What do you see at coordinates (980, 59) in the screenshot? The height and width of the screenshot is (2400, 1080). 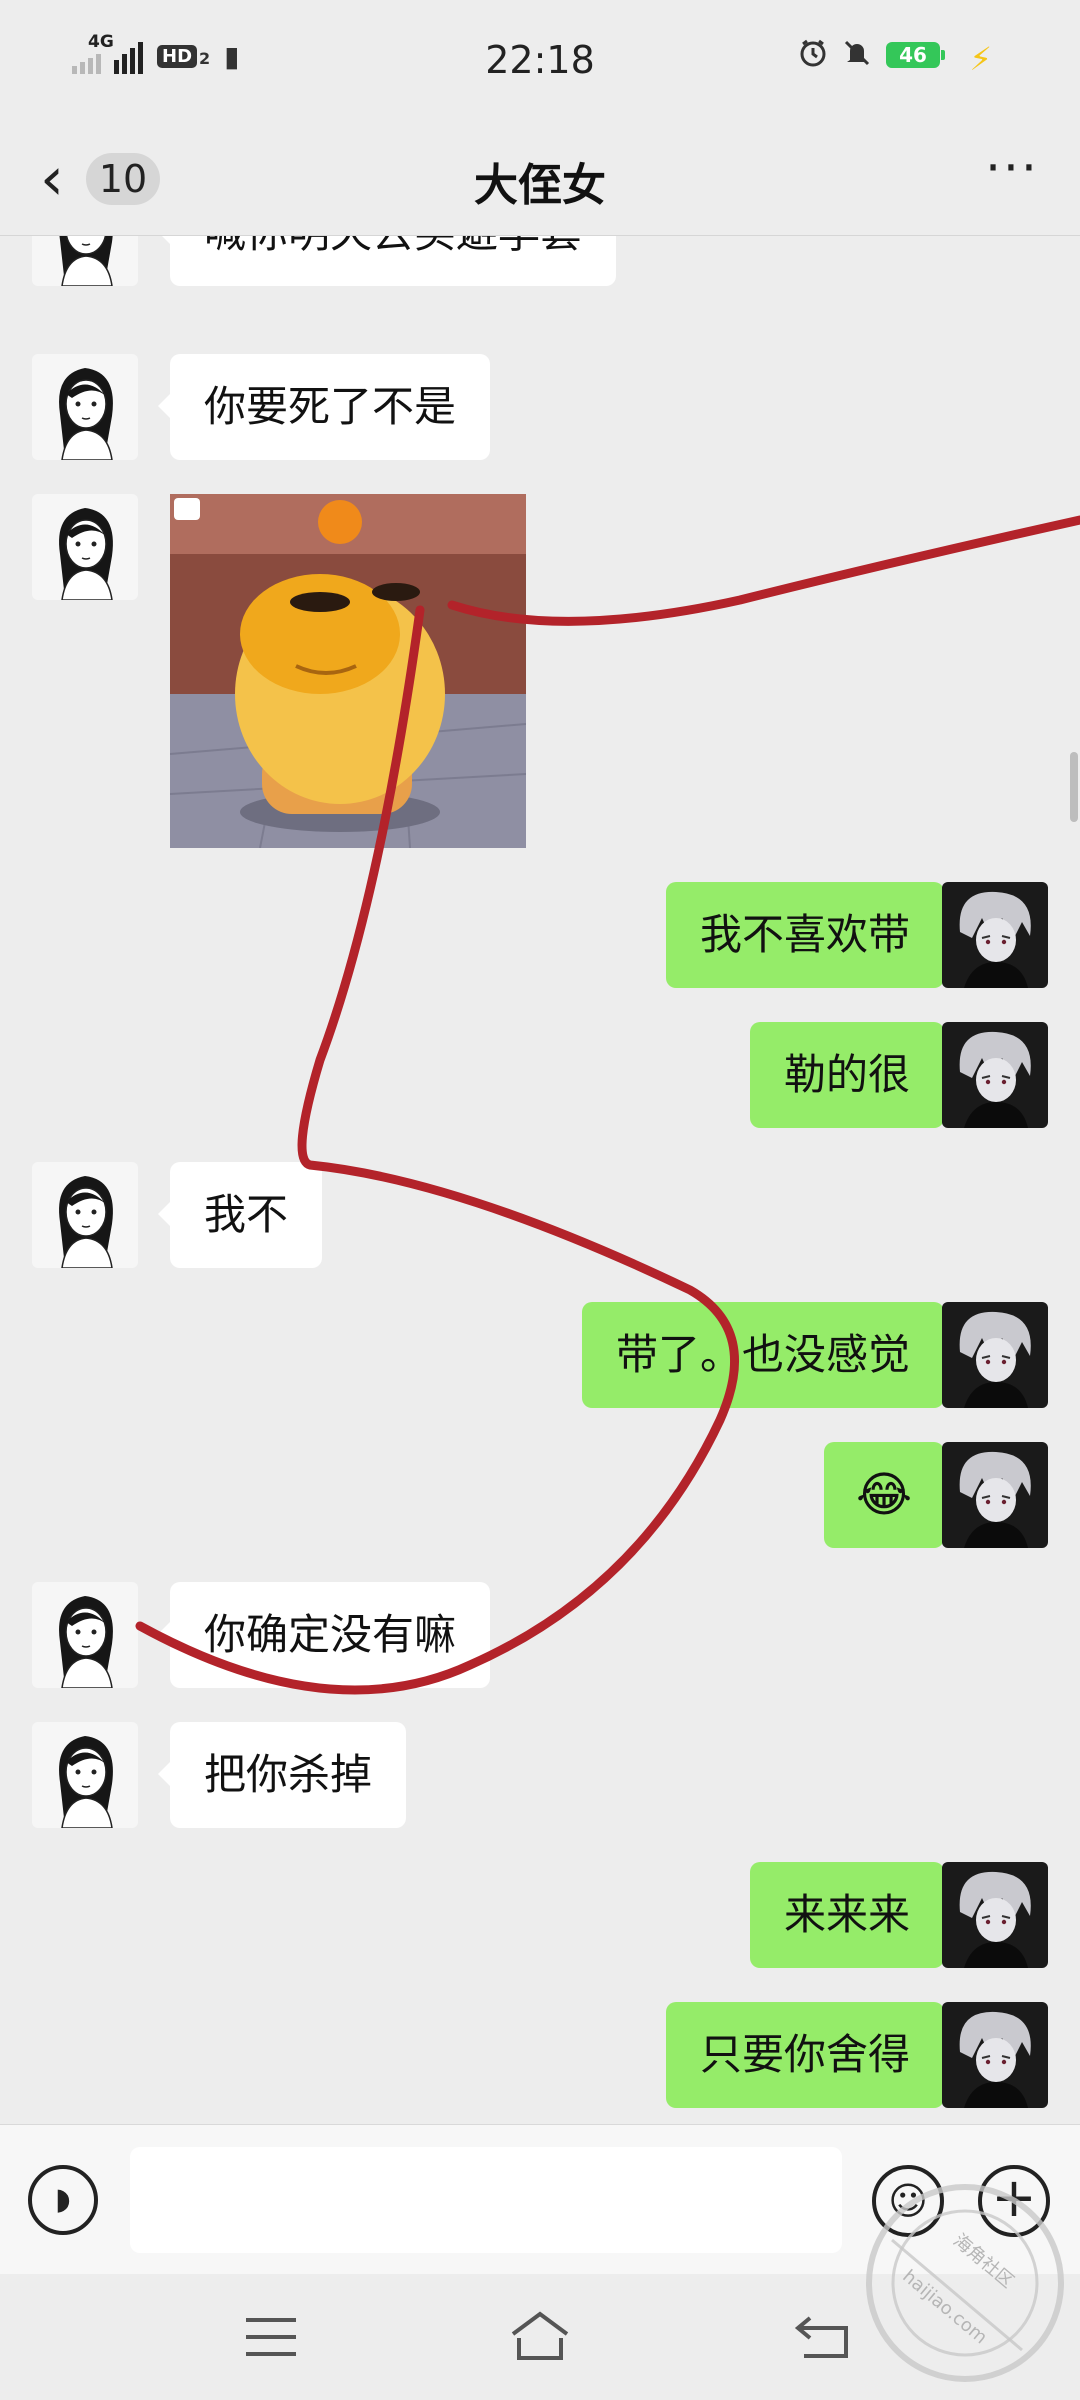 I see `charging-icon: ⚡` at bounding box center [980, 59].